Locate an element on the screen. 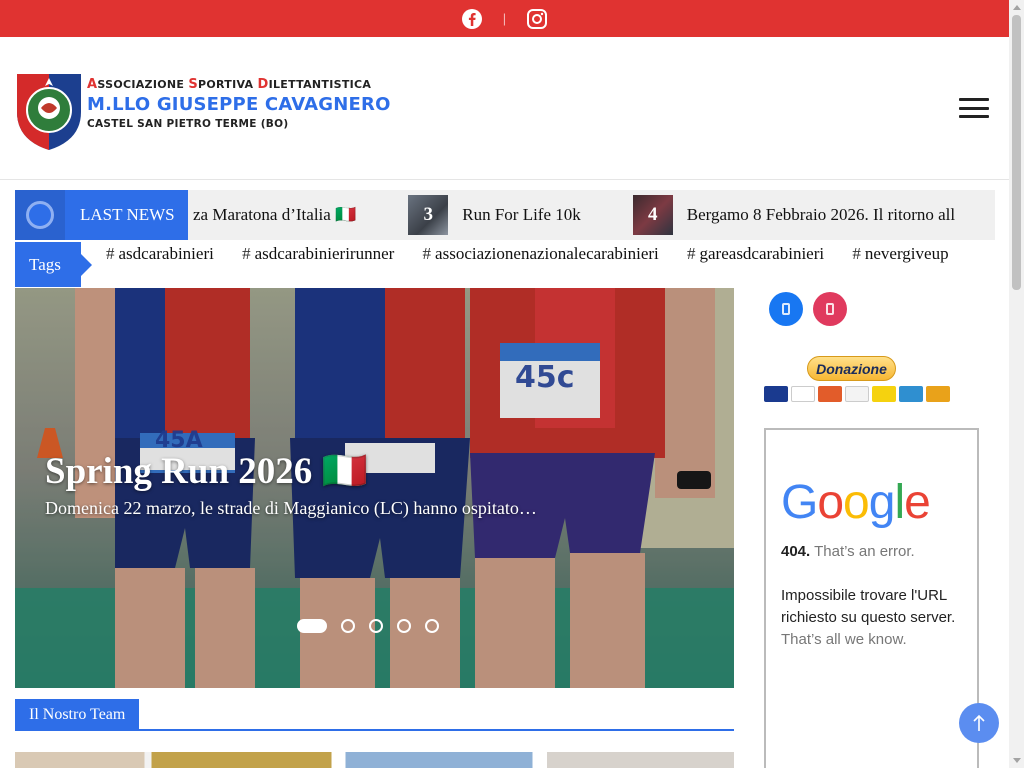  donate-button: Donazione is located at coordinates (851, 368).